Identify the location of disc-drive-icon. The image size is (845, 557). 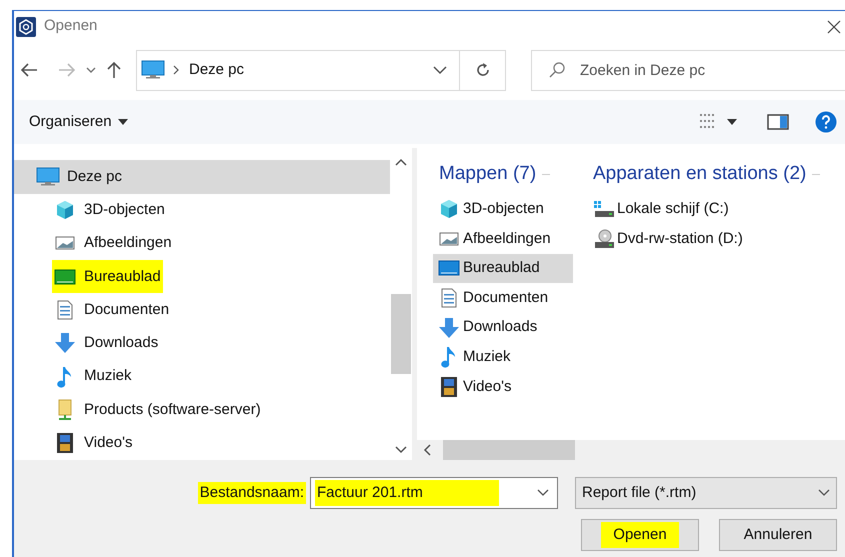
(604, 238).